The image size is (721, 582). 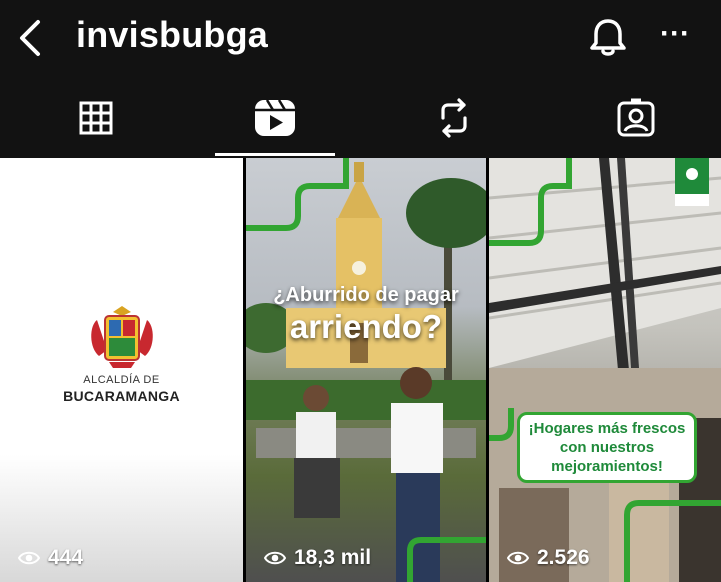 I want to click on view-count: 2.526, so click(x=548, y=558).